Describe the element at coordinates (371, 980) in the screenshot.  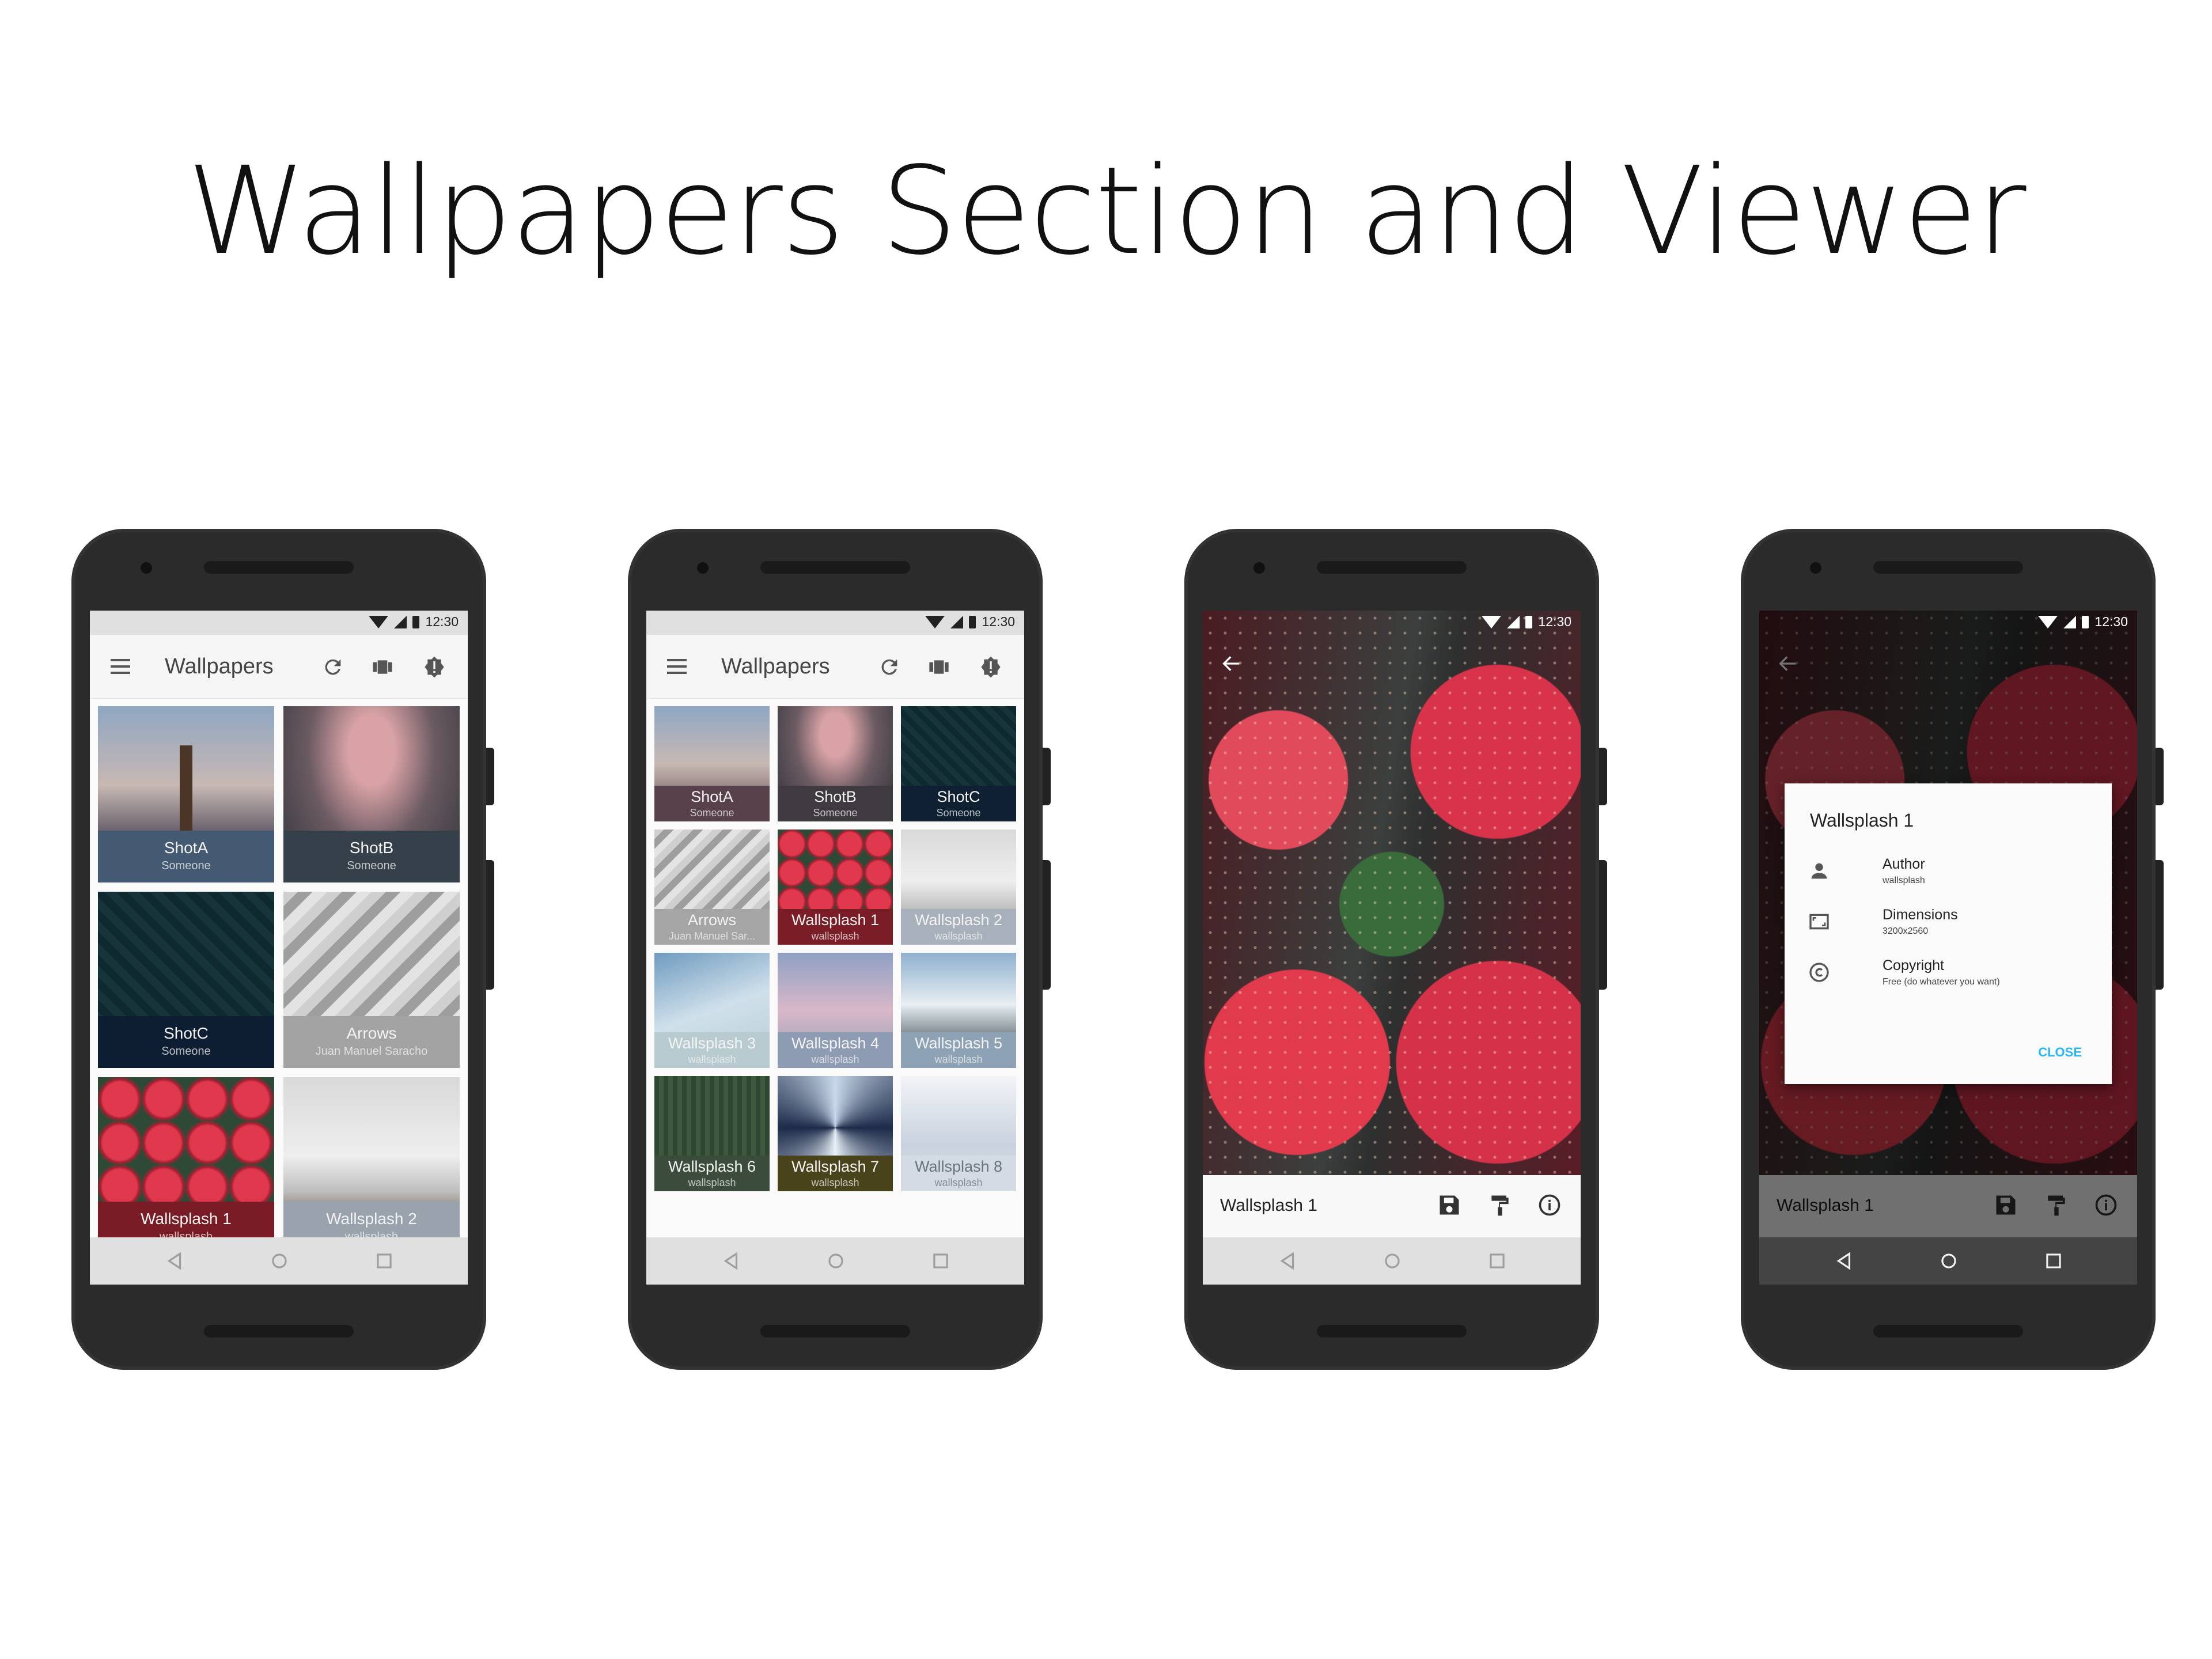
I see `wallpaper-card: Arrows Juan Manuel Saracho` at that location.